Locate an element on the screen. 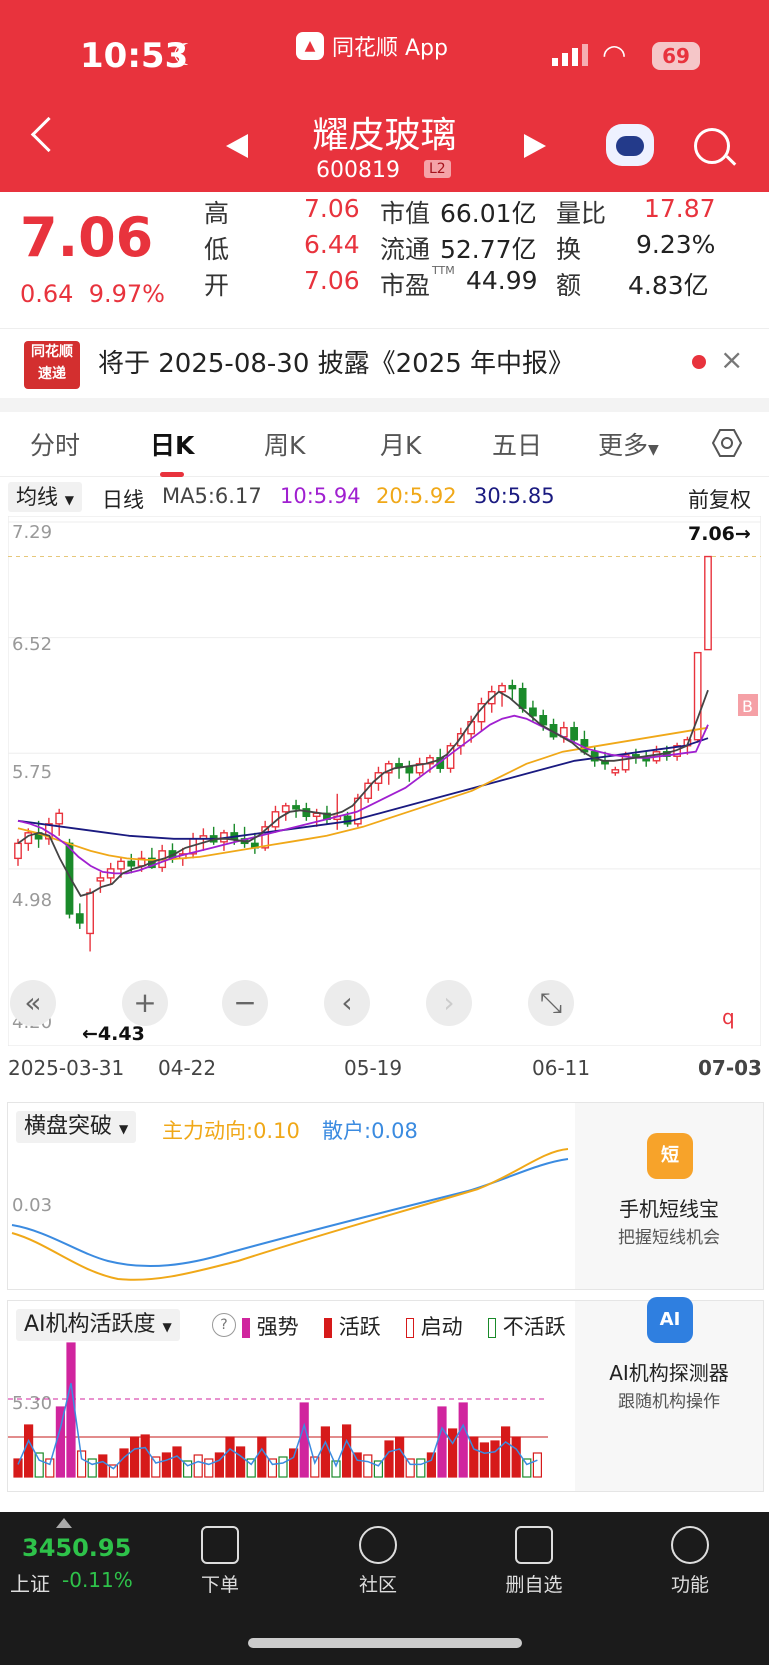 The width and height of the screenshot is (769, 1665). tab-weekly-k: 周K is located at coordinates (284, 444).